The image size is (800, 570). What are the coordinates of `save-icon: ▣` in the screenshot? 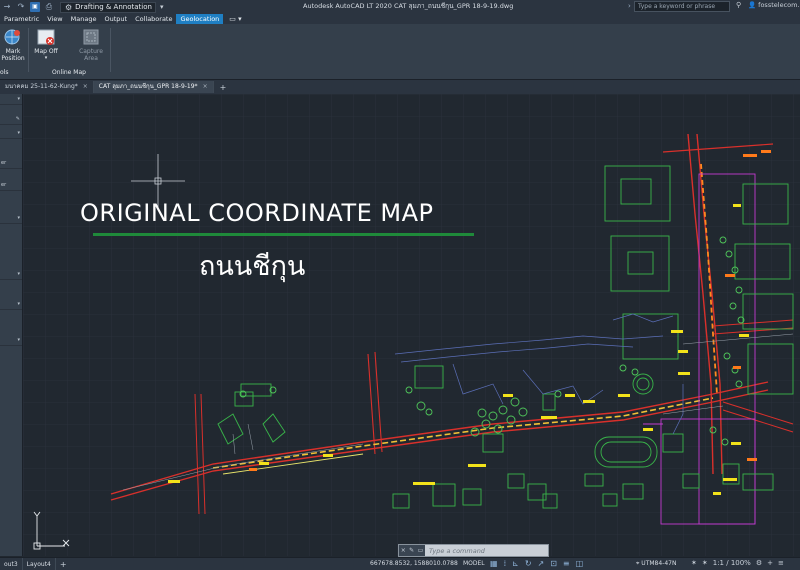 It's located at (35, 7).